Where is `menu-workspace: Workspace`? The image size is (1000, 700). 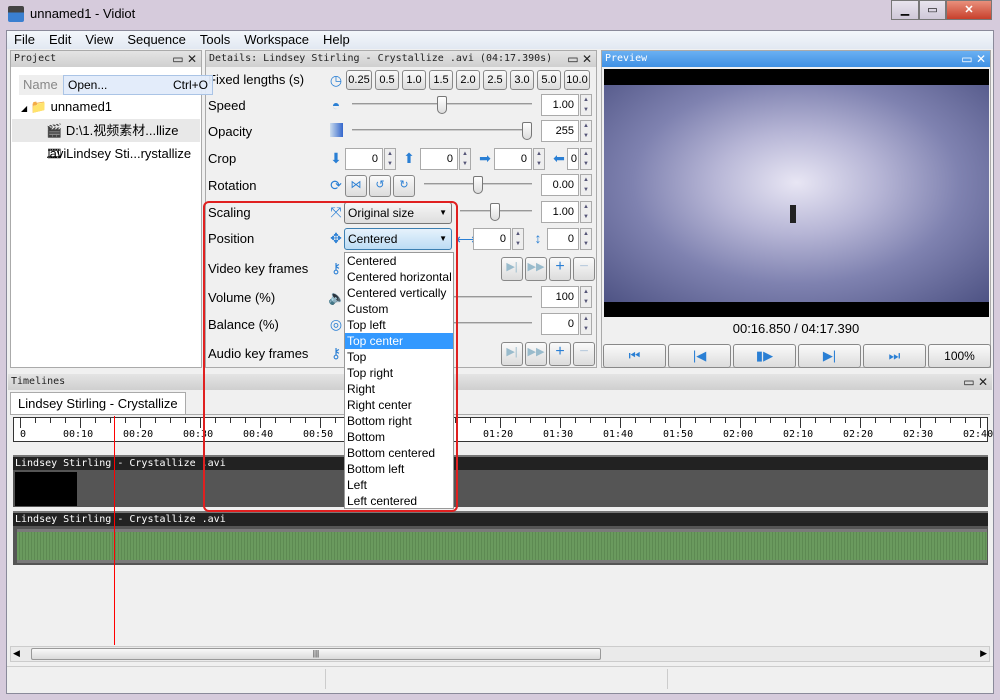
menu-workspace: Workspace is located at coordinates (276, 40).